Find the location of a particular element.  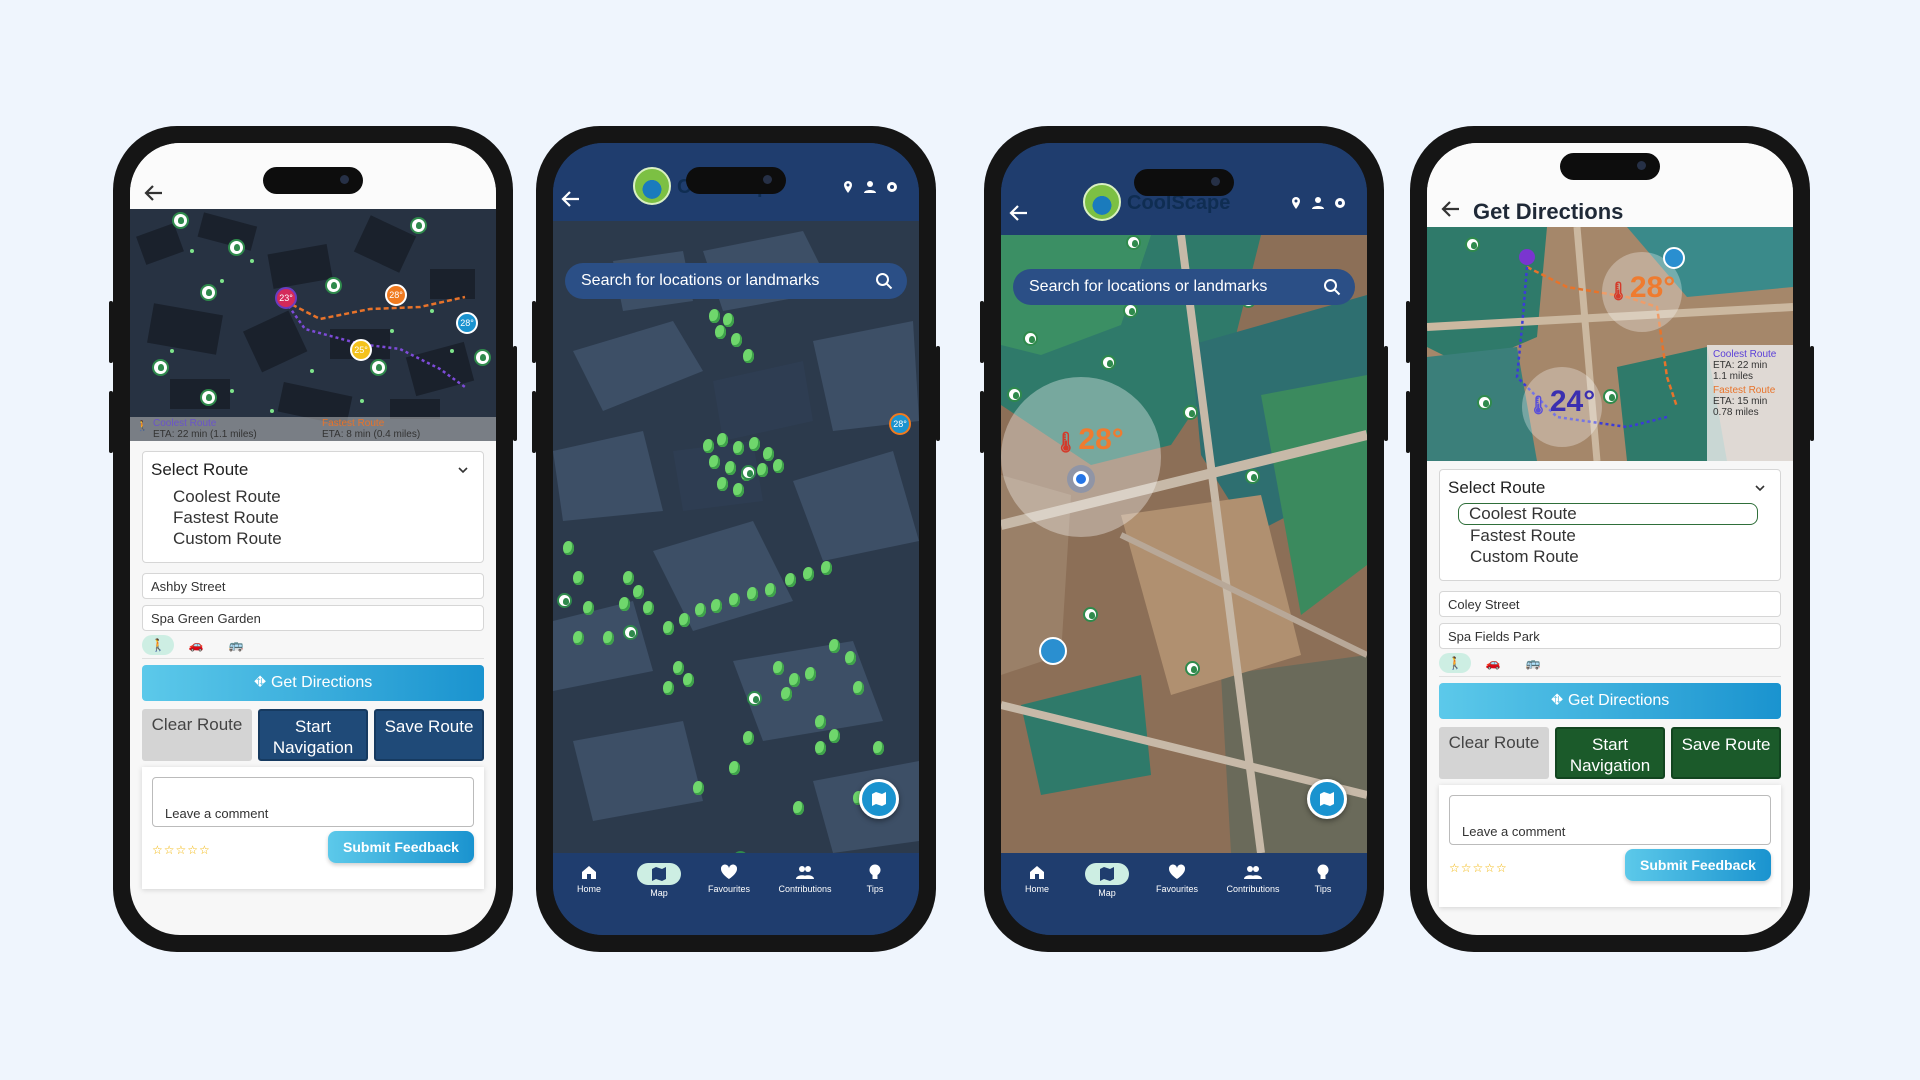

nav-label: Tips is located at coordinates (875, 889).